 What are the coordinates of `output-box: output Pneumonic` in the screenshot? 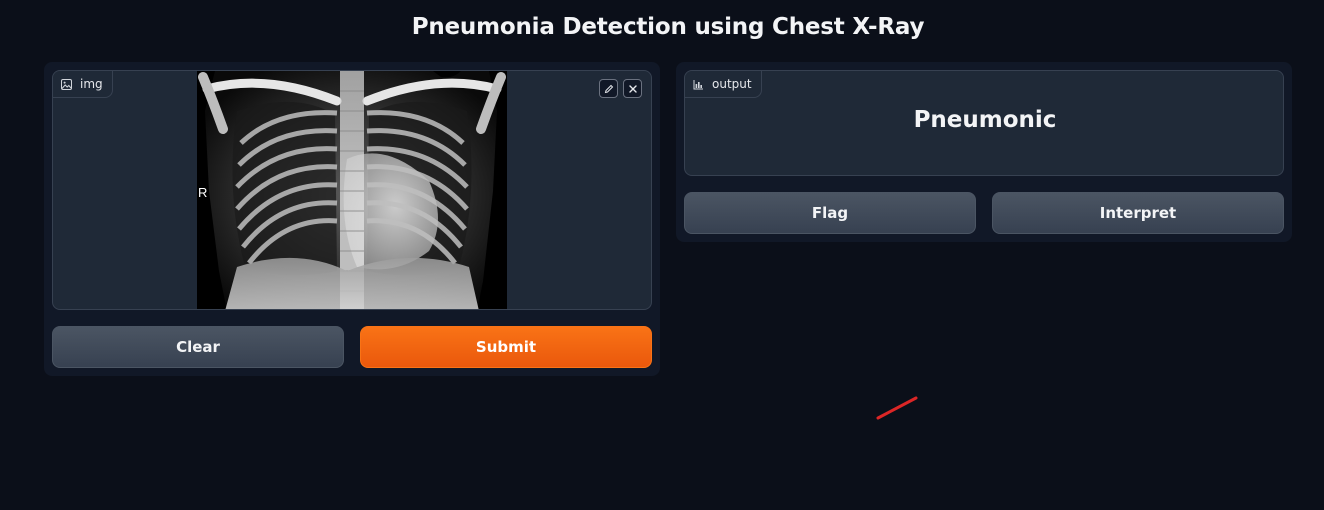 It's located at (984, 123).